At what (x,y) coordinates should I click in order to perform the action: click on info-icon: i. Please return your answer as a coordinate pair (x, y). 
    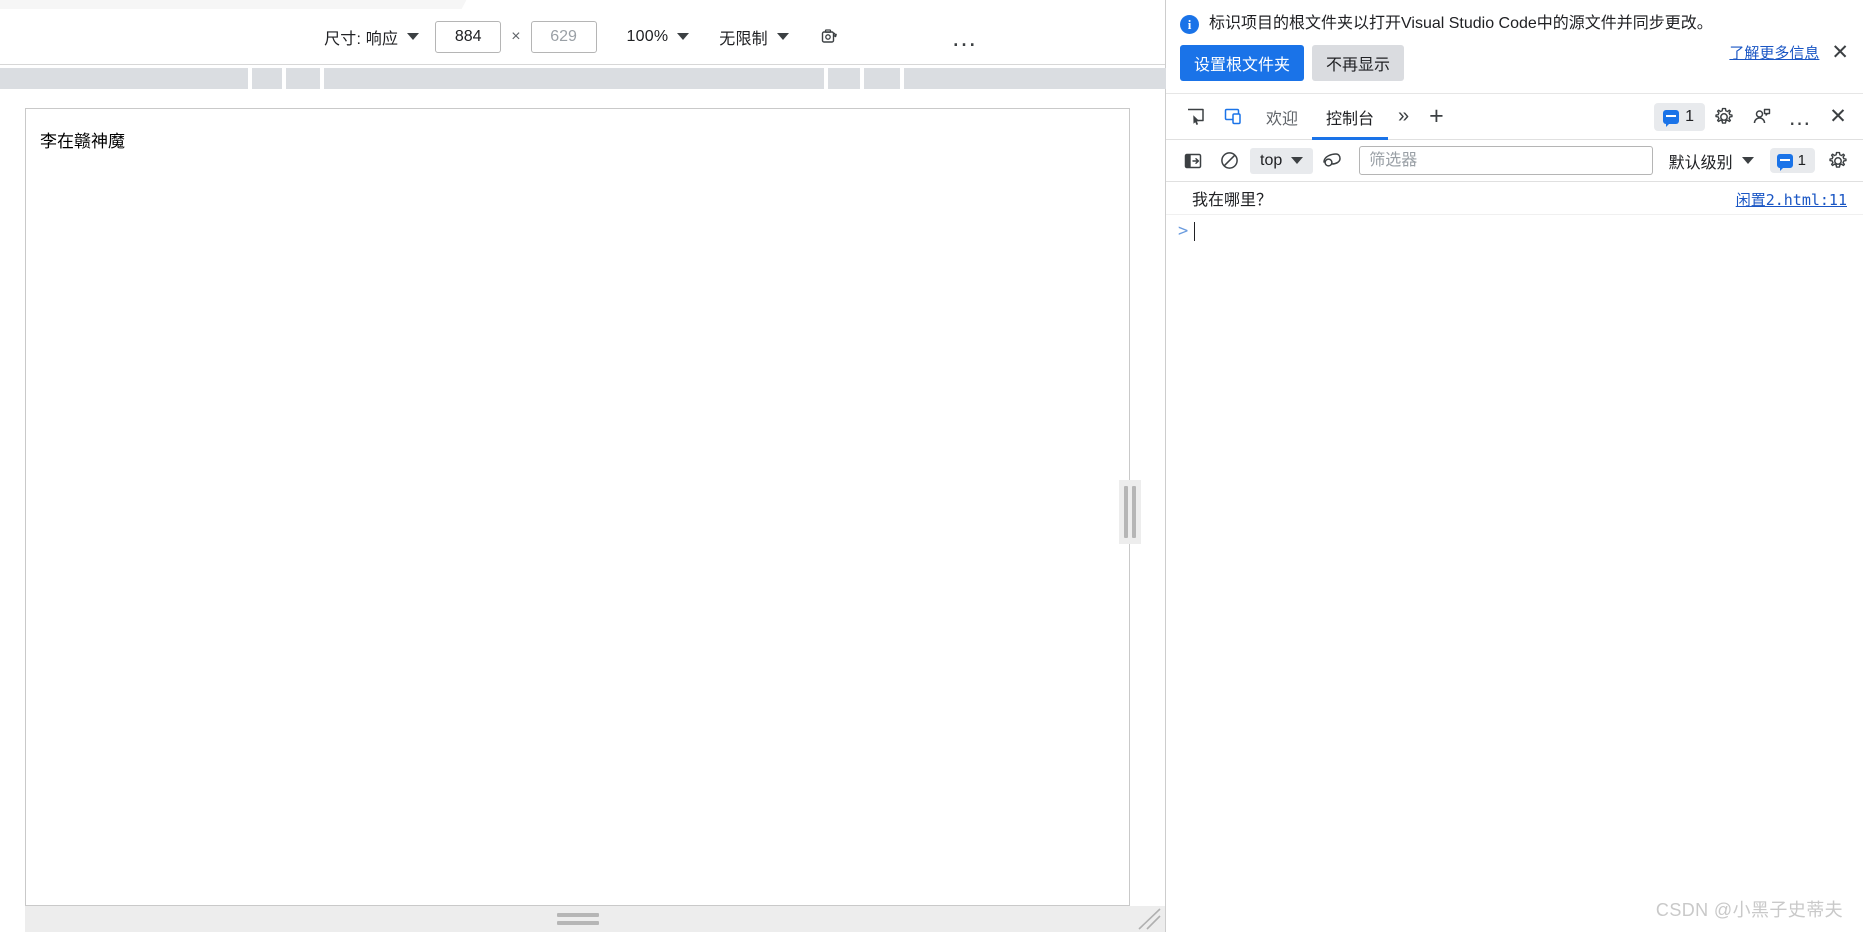
    Looking at the image, I should click on (1189, 24).